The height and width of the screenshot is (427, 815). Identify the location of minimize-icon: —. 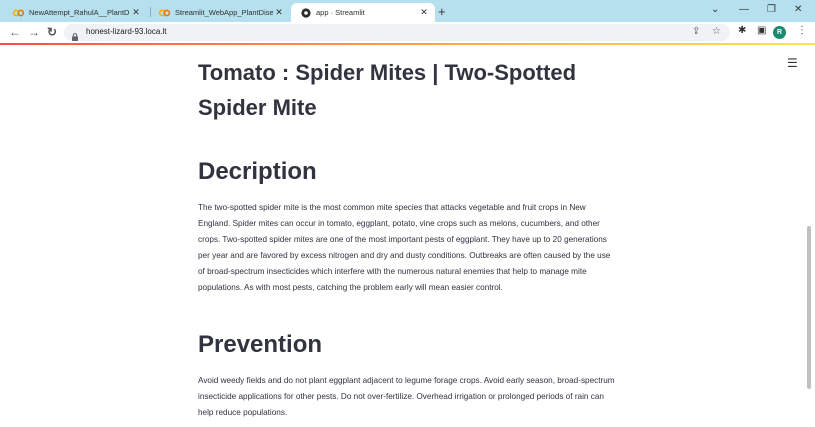
(744, 9).